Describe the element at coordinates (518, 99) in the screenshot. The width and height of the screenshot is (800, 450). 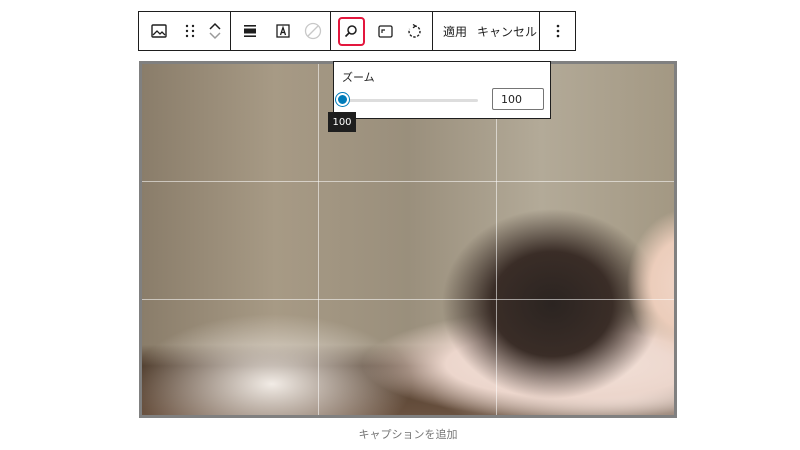
I see `zoom-value-input` at that location.